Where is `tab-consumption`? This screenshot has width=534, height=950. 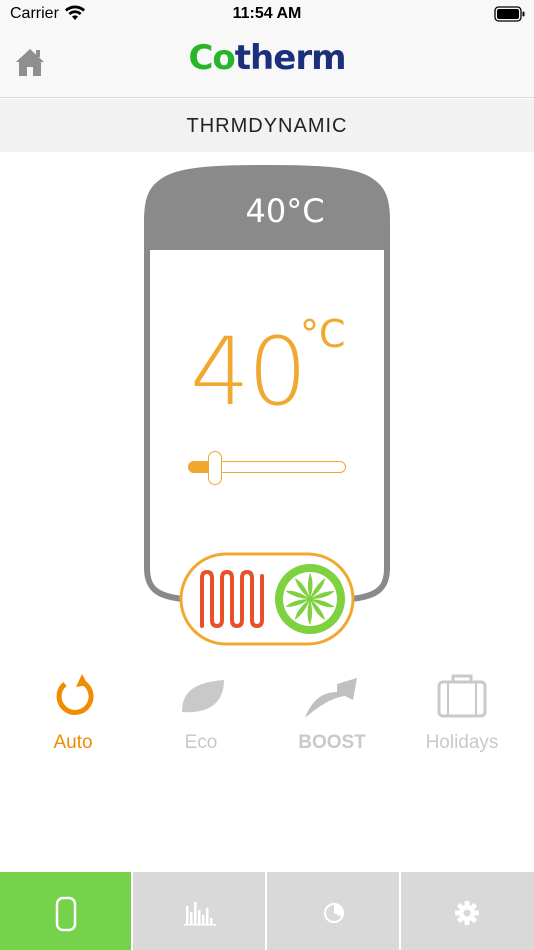
tab-consumption is located at coordinates (334, 911).